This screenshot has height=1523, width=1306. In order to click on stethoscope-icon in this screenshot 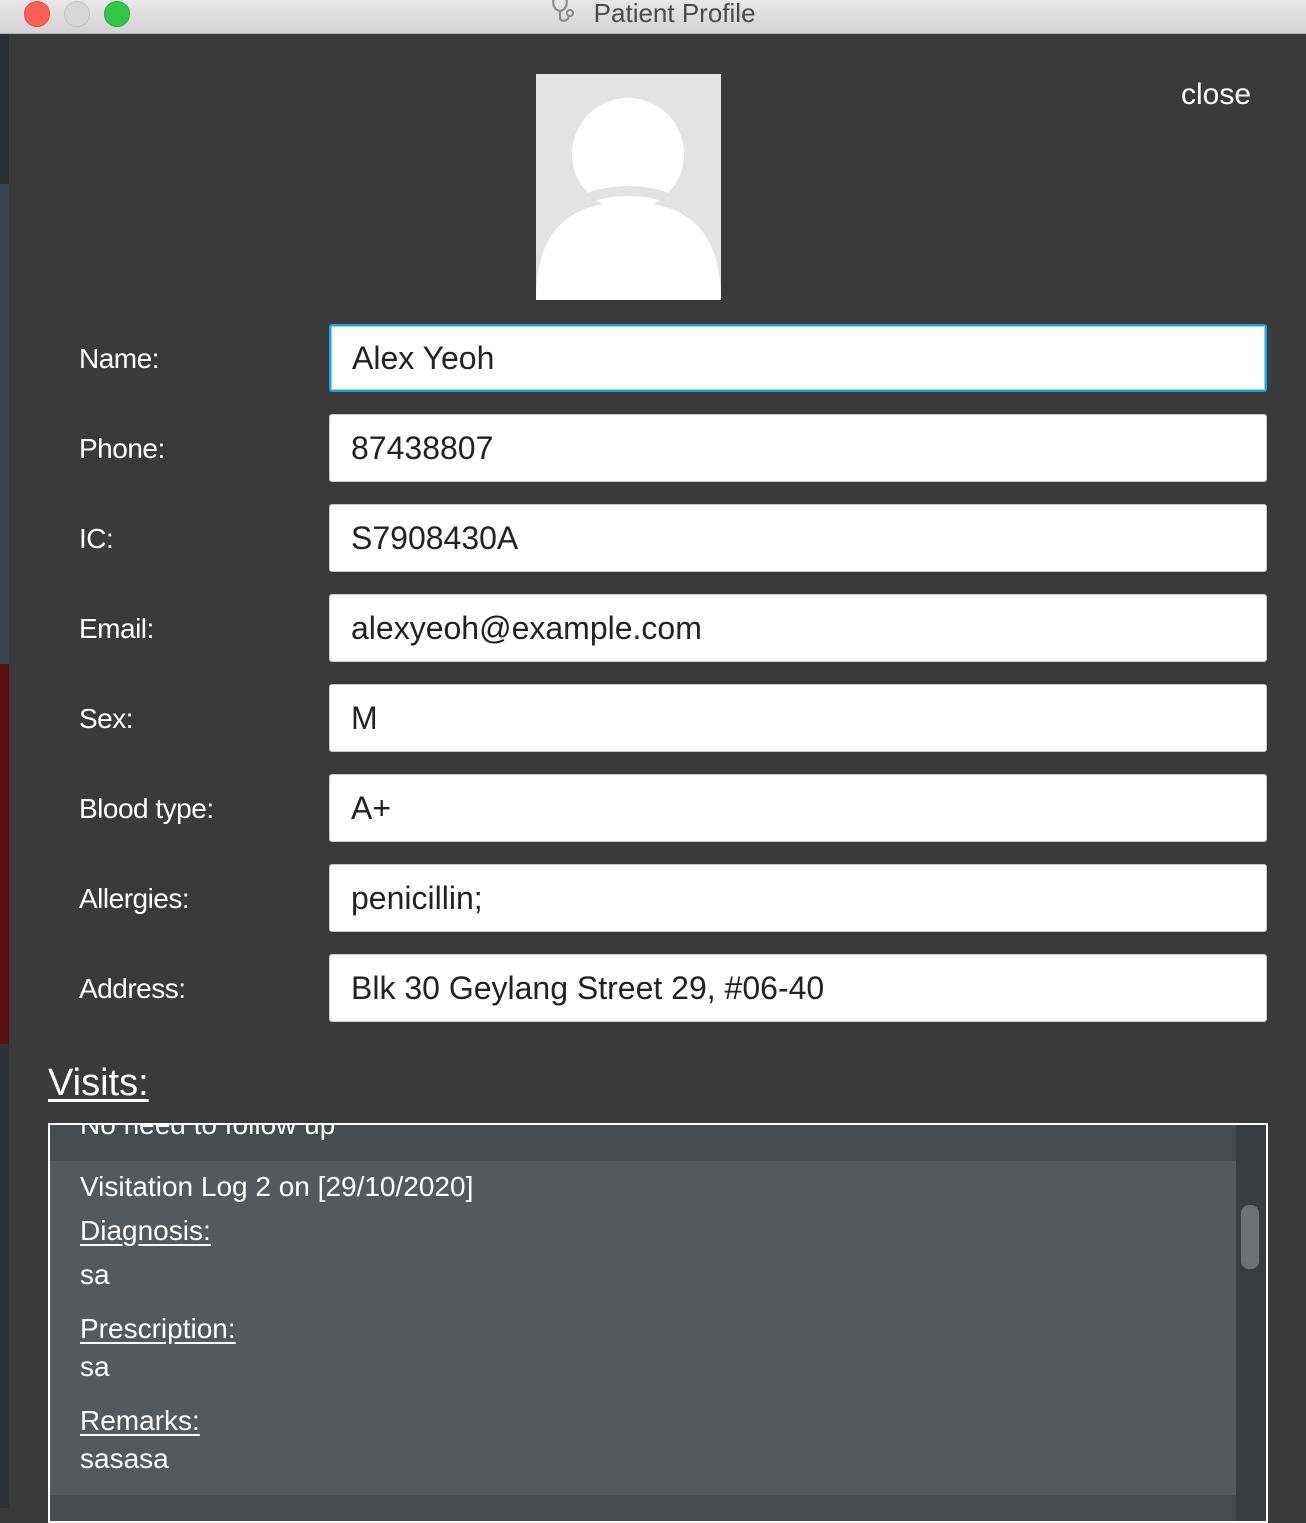, I will do `click(563, 15)`.